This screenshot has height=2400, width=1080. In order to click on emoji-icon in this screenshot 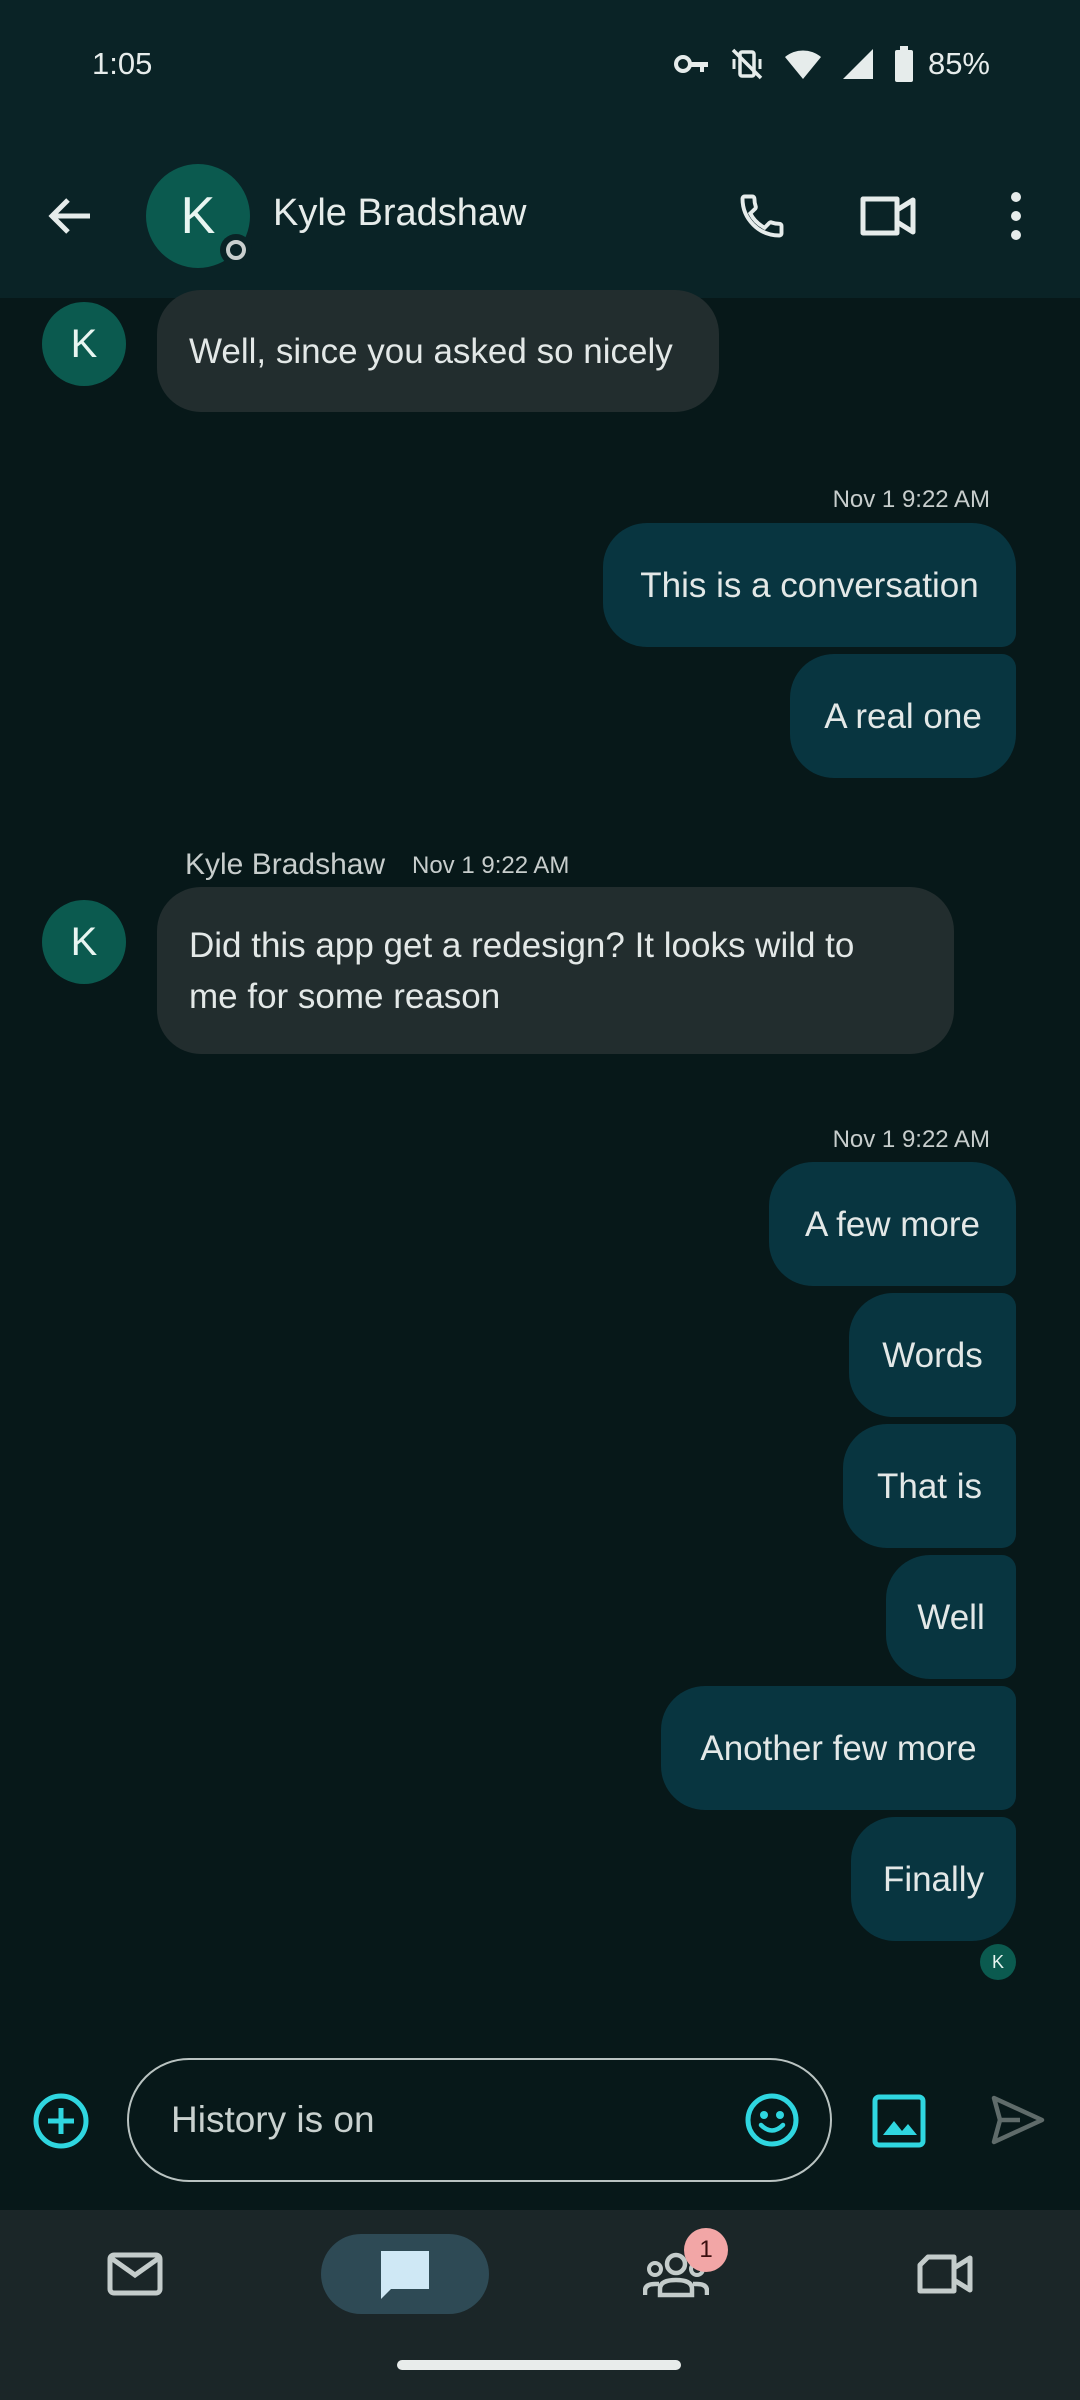, I will do `click(772, 2120)`.